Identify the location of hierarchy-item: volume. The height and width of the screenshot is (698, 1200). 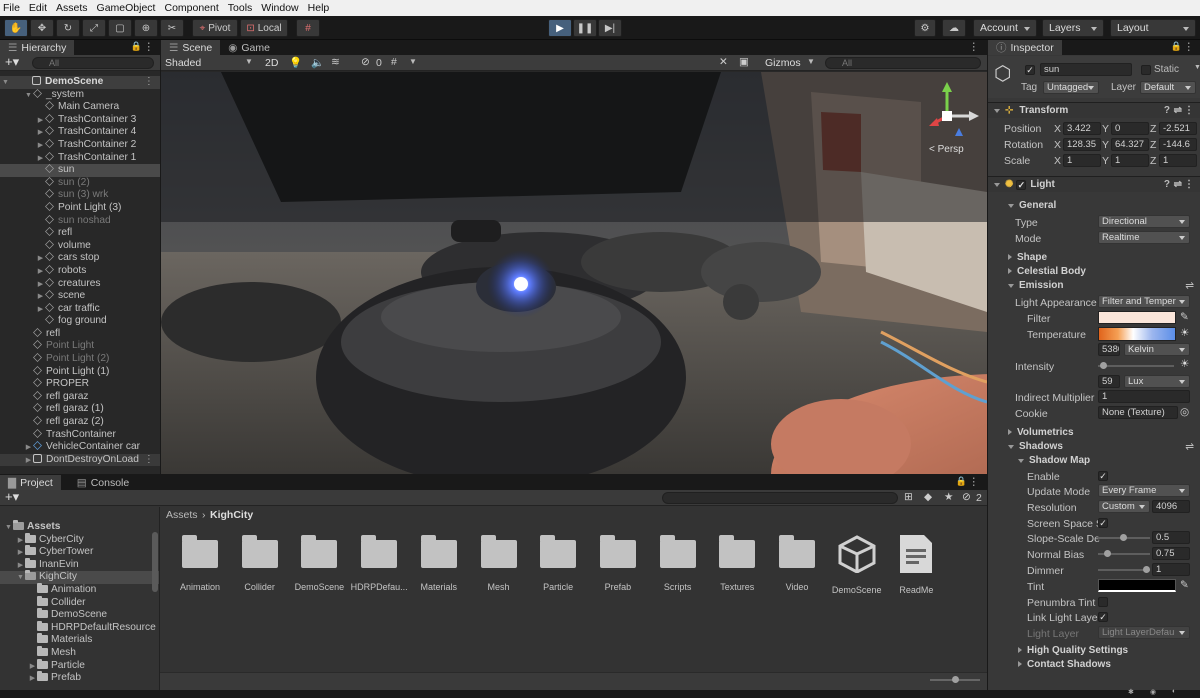
(80, 246).